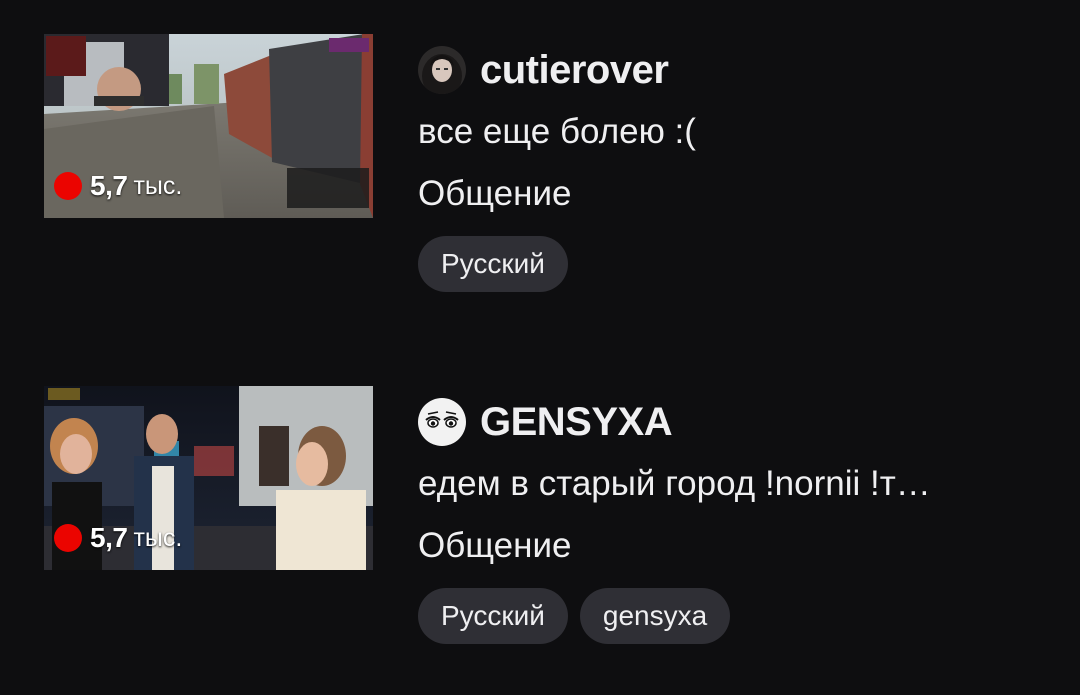 The width and height of the screenshot is (1080, 695). I want to click on channel-name: cutierover, so click(574, 70).